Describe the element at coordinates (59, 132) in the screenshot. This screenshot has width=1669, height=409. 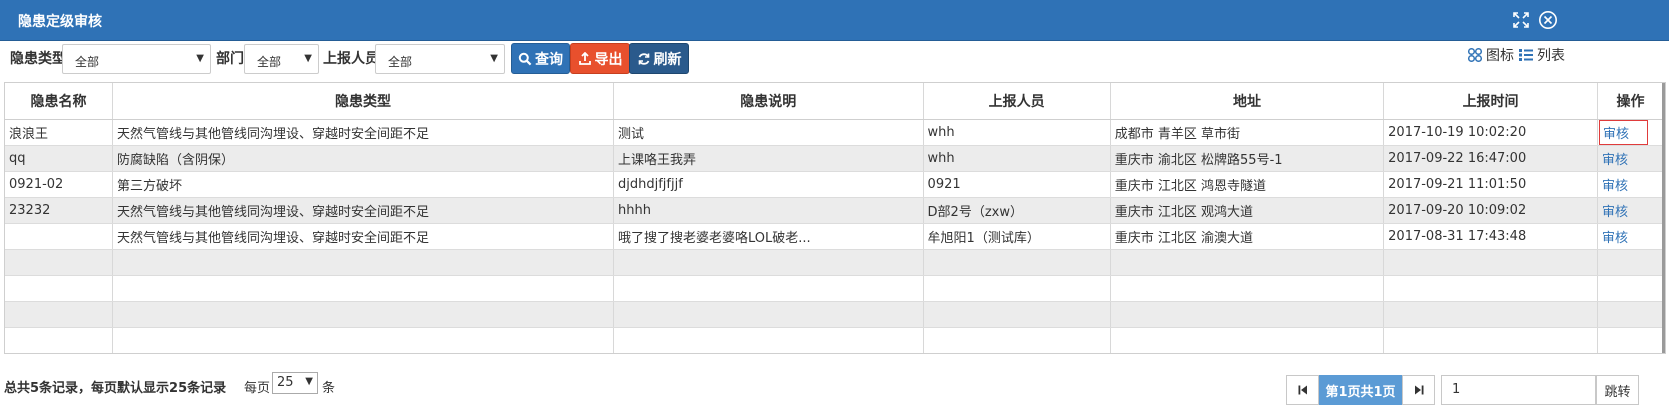
I see `cell-name: 浪浪王` at that location.